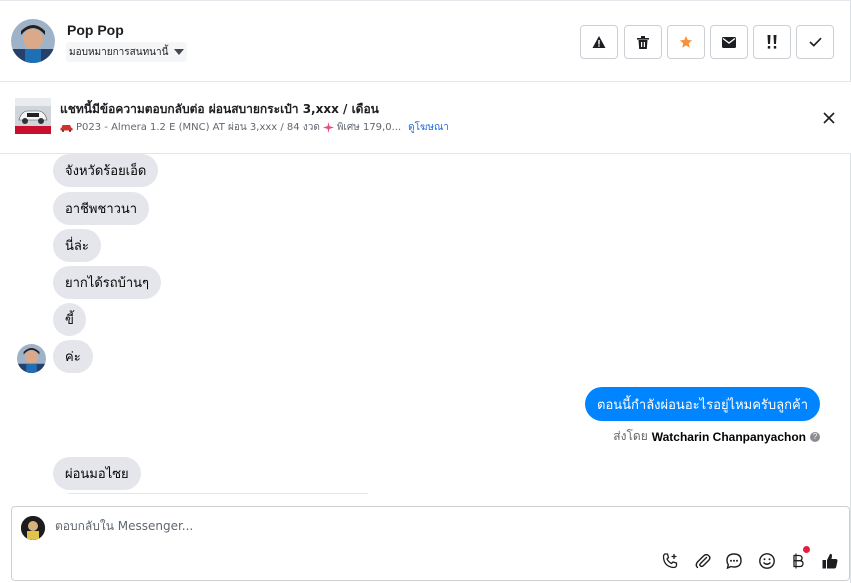 Image resolution: width=851 pixels, height=583 pixels. What do you see at coordinates (218, 493) in the screenshot?
I see `thread-divider` at bounding box center [218, 493].